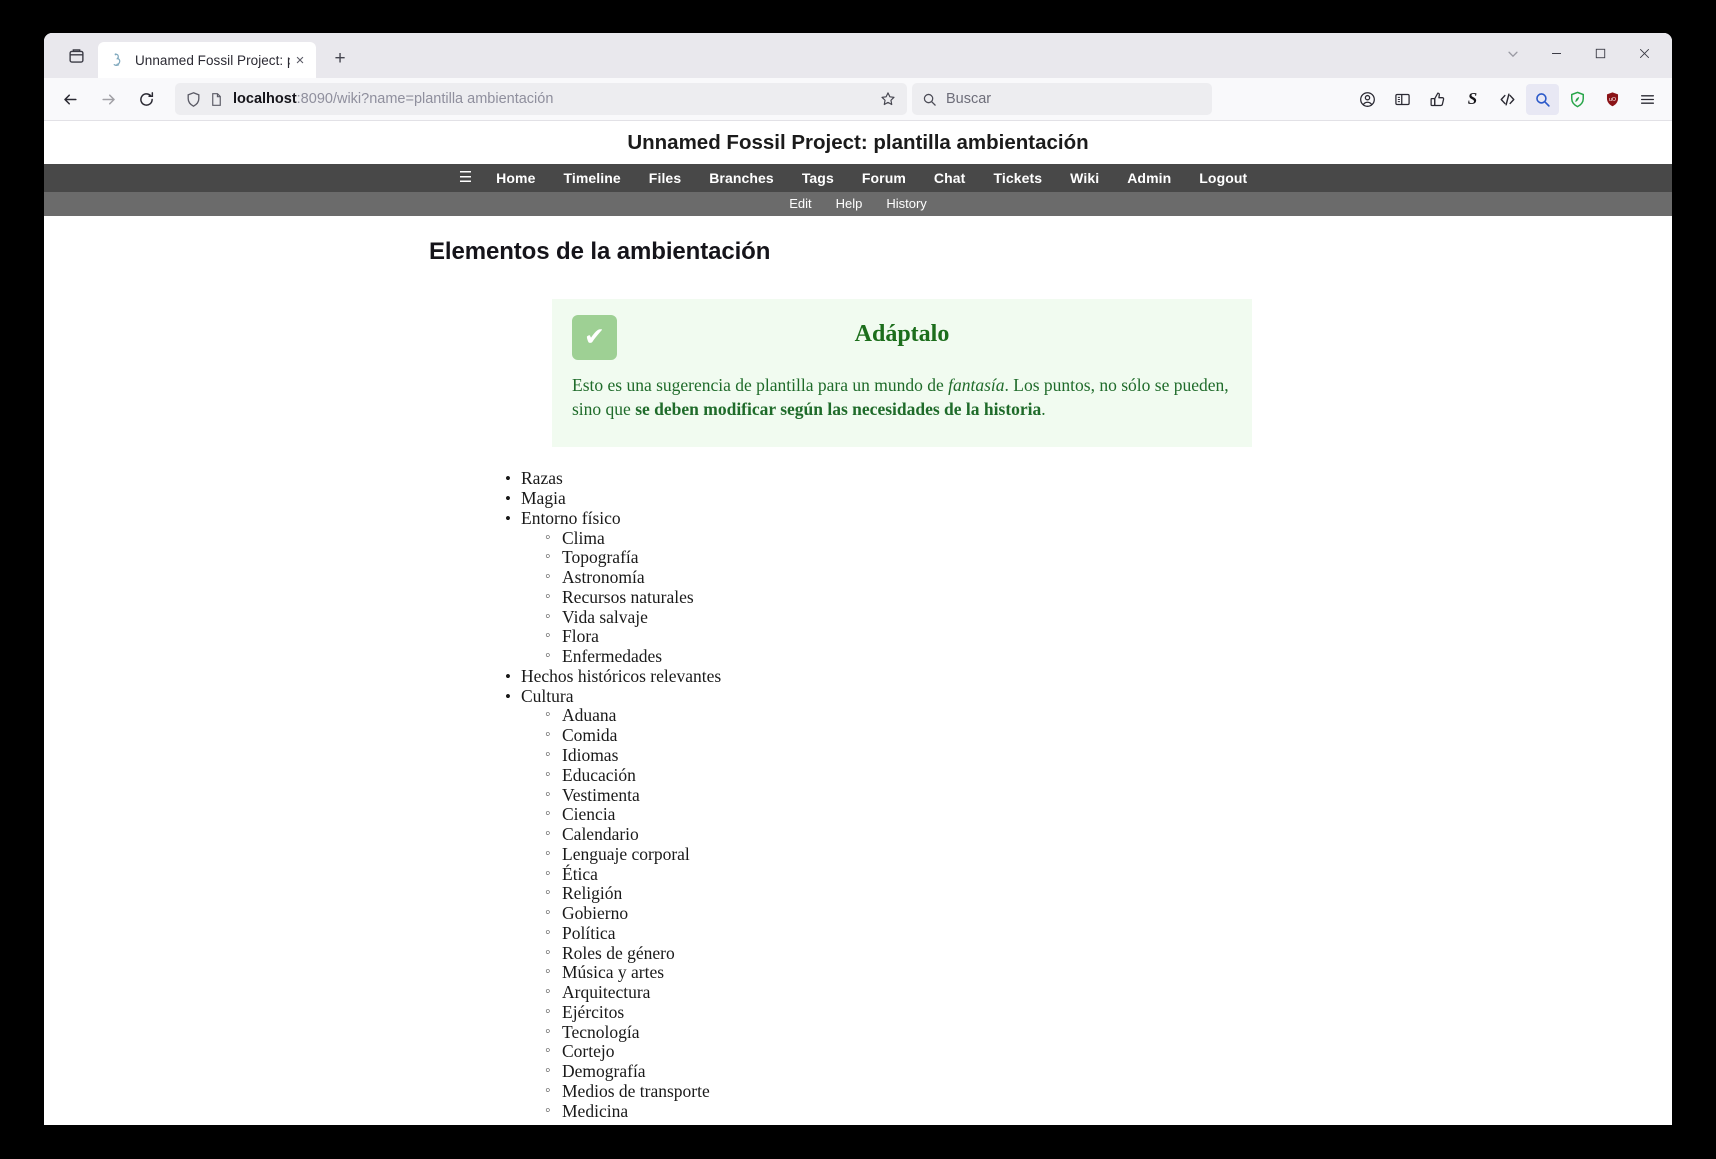 The image size is (1716, 1159). I want to click on fossil-favicon-icon, so click(118, 60).